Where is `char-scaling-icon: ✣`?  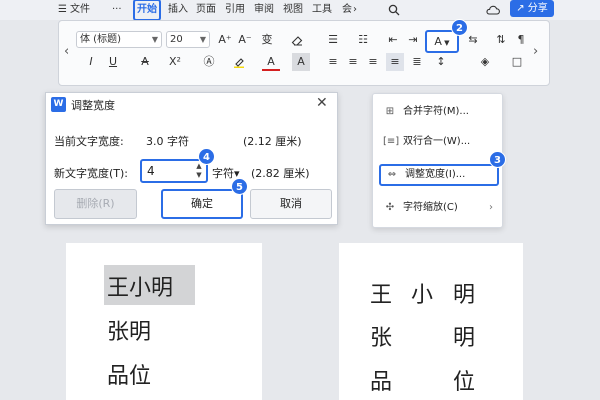 char-scaling-icon: ✣ is located at coordinates (390, 207).